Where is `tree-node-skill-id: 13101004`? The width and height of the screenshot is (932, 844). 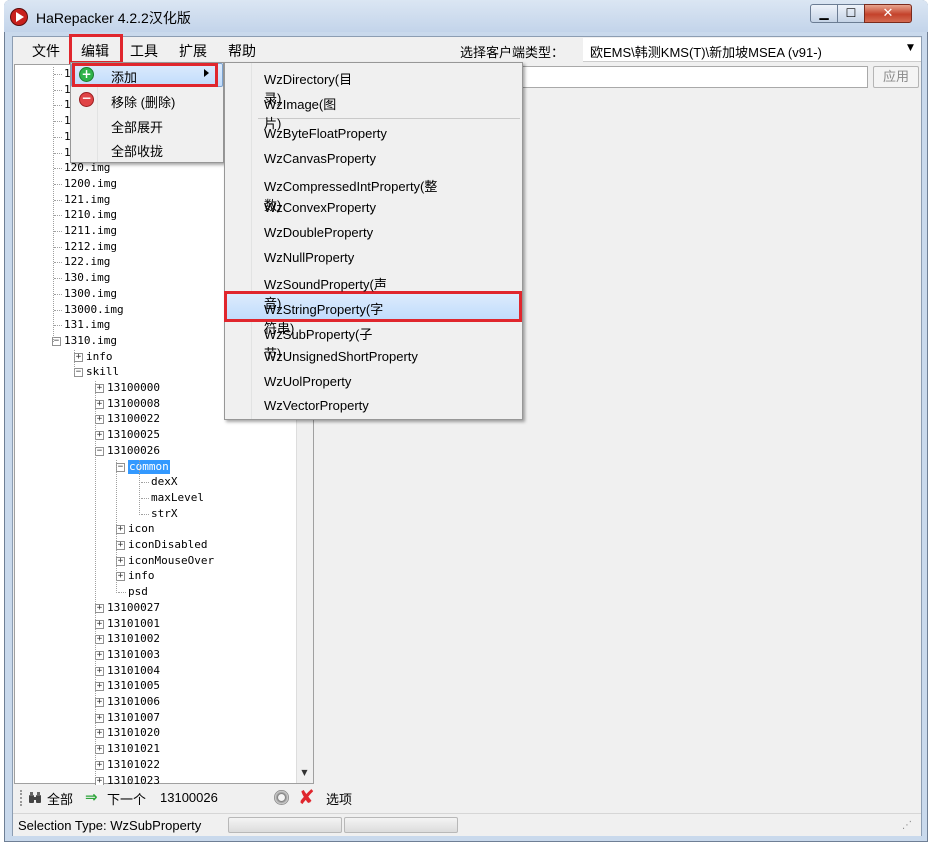
tree-node-skill-id: 13101004 is located at coordinates (133, 671).